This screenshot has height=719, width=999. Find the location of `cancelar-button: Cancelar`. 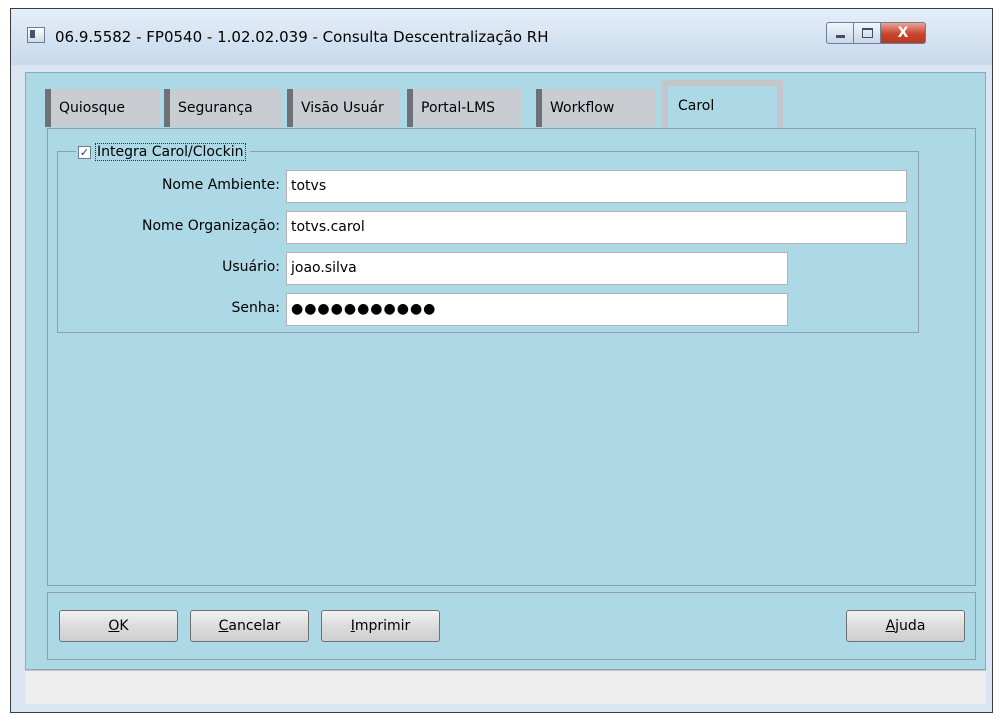

cancelar-button: Cancelar is located at coordinates (249, 626).